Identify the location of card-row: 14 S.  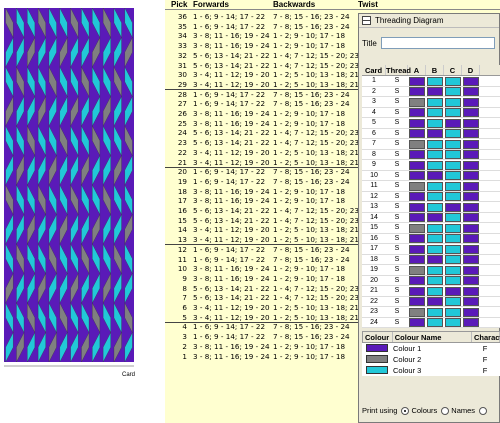
(431, 217).